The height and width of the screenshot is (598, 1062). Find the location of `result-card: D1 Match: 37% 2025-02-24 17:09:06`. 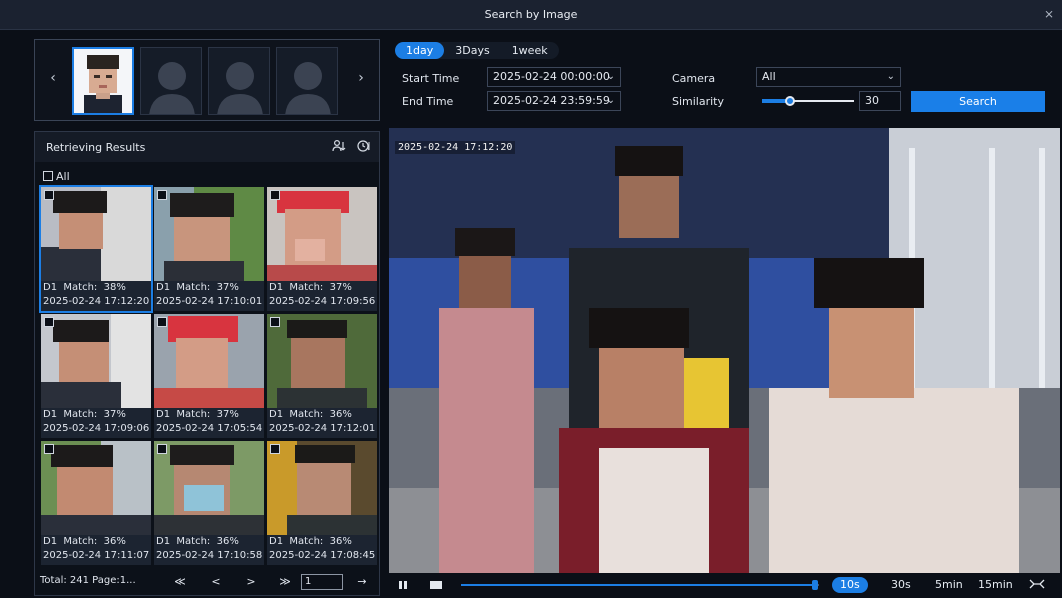

result-card: D1 Match: 37% 2025-02-24 17:09:06 is located at coordinates (96, 376).